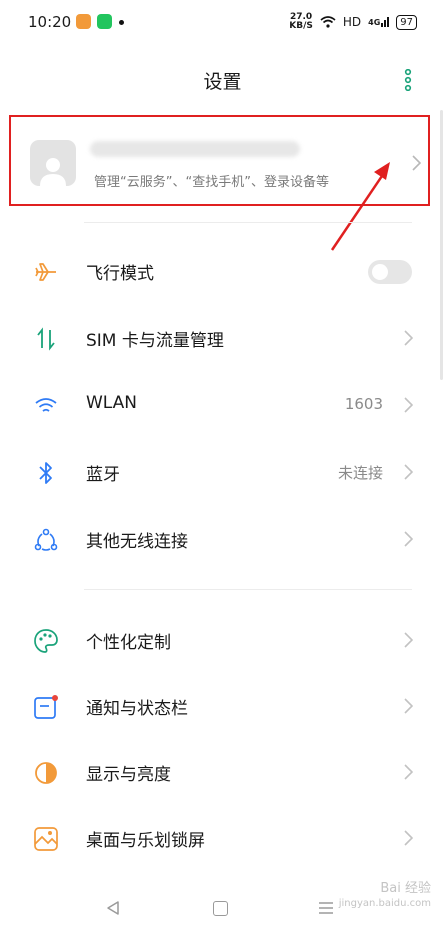 The image size is (445, 931). What do you see at coordinates (390, 272) in the screenshot?
I see `airplane-mode-toggle` at bounding box center [390, 272].